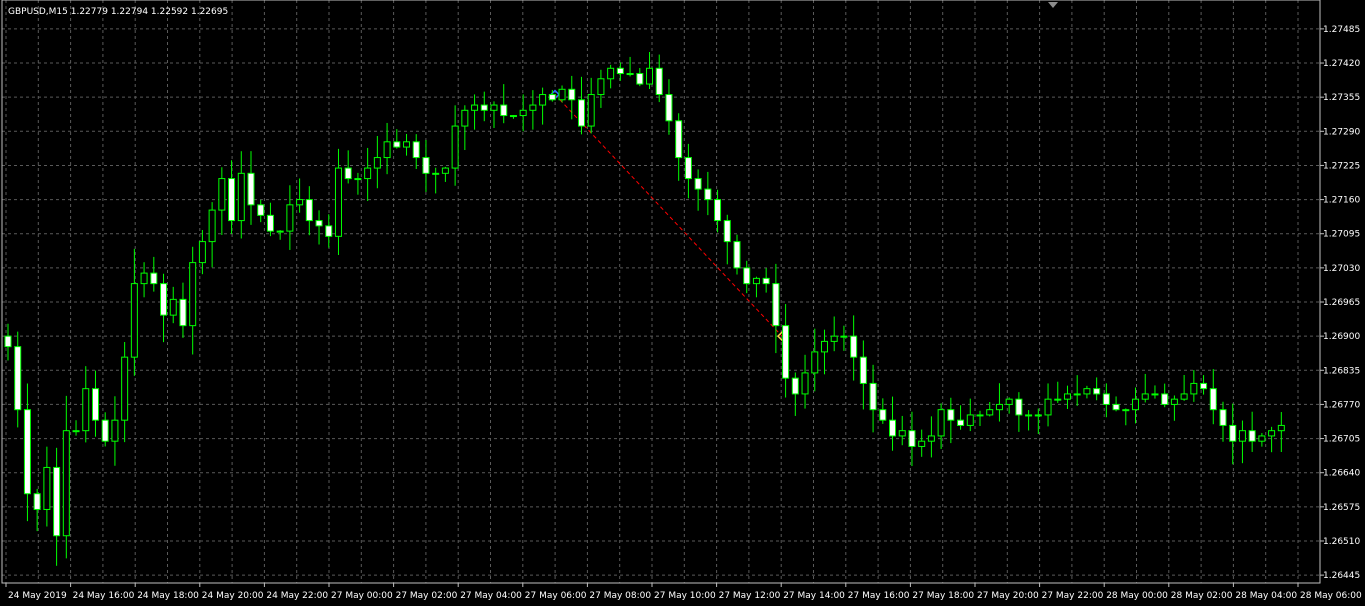 This screenshot has height=606, width=1365. Describe the element at coordinates (1341, 64) in the screenshot. I see `y-tick-label: 1.27420` at that location.